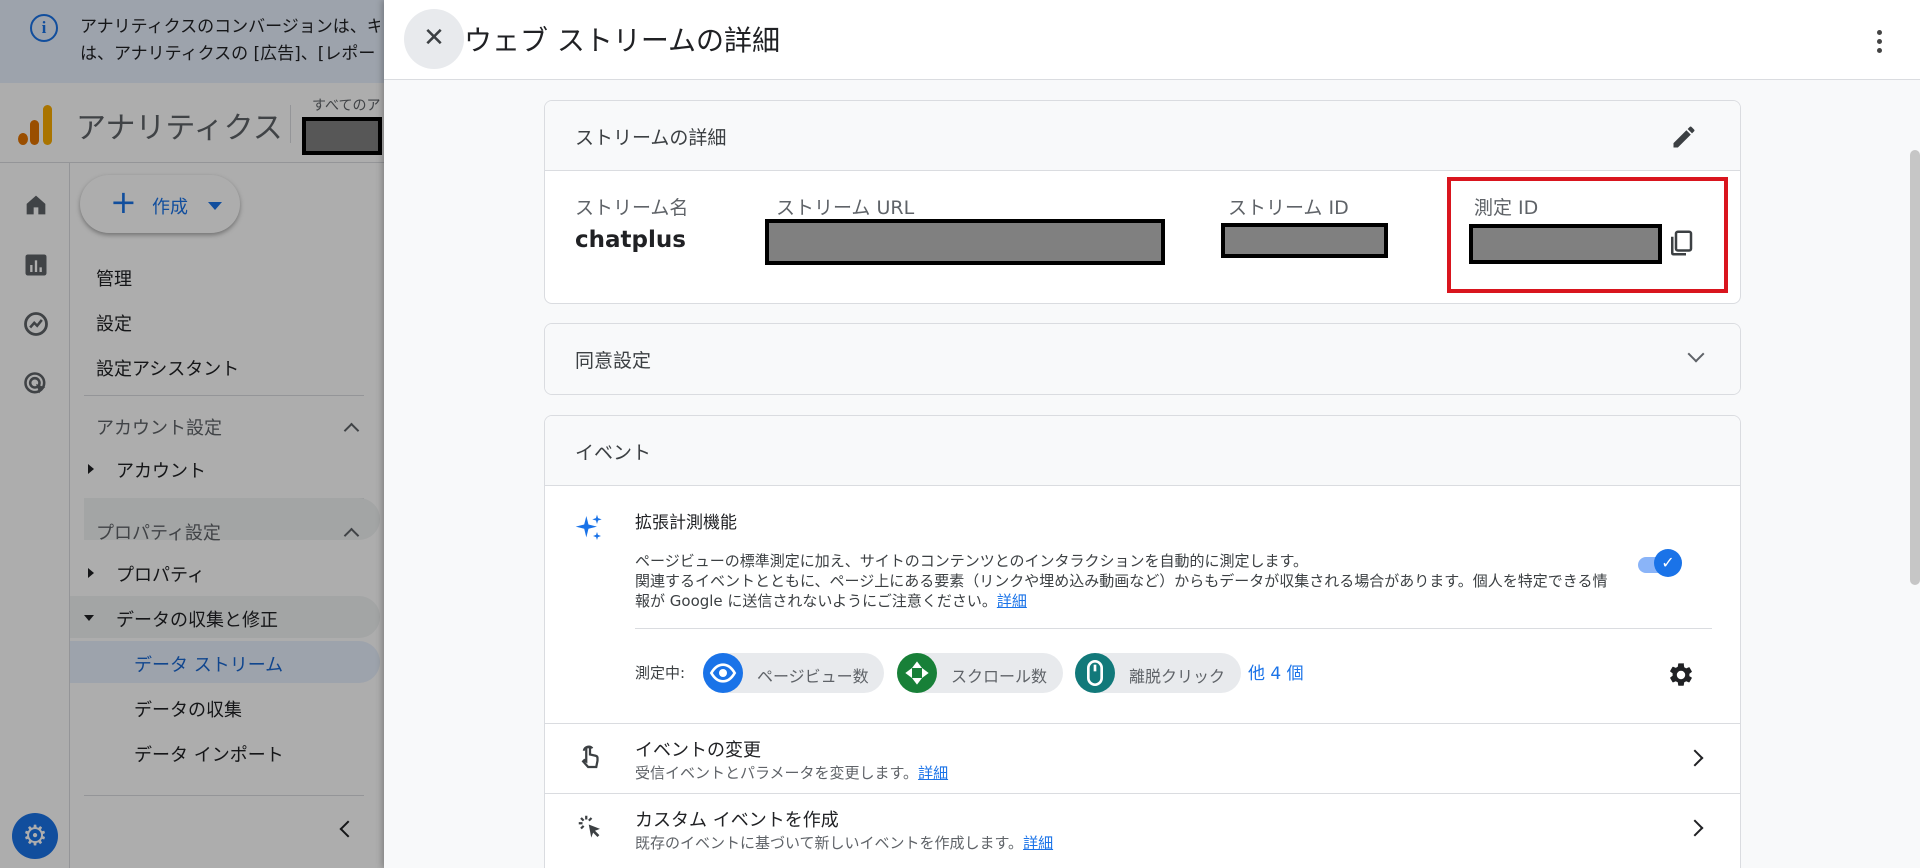 This screenshot has height=868, width=1920. What do you see at coordinates (1684, 137) in the screenshot?
I see `edit-pencil-icon` at bounding box center [1684, 137].